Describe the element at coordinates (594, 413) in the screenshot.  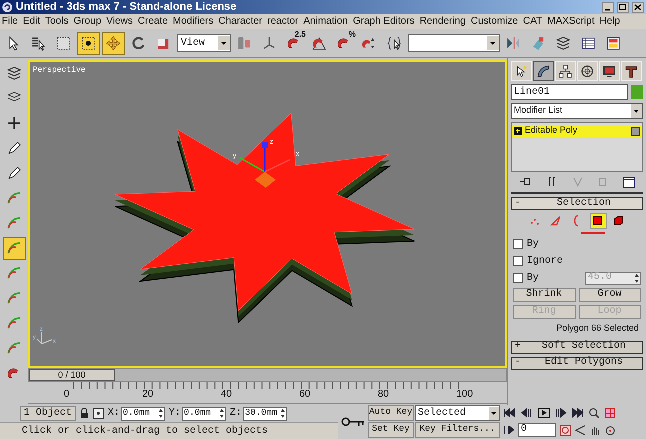
I see `zoom-icon` at that location.